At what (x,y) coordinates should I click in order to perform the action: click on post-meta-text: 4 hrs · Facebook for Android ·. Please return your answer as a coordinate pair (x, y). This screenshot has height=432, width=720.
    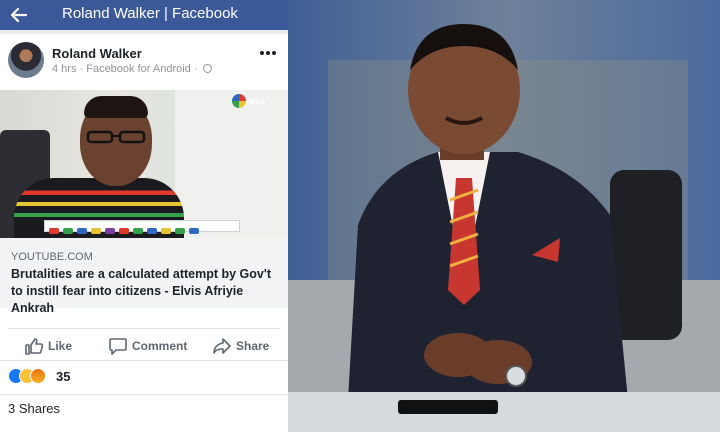
    Looking at the image, I should click on (125, 69).